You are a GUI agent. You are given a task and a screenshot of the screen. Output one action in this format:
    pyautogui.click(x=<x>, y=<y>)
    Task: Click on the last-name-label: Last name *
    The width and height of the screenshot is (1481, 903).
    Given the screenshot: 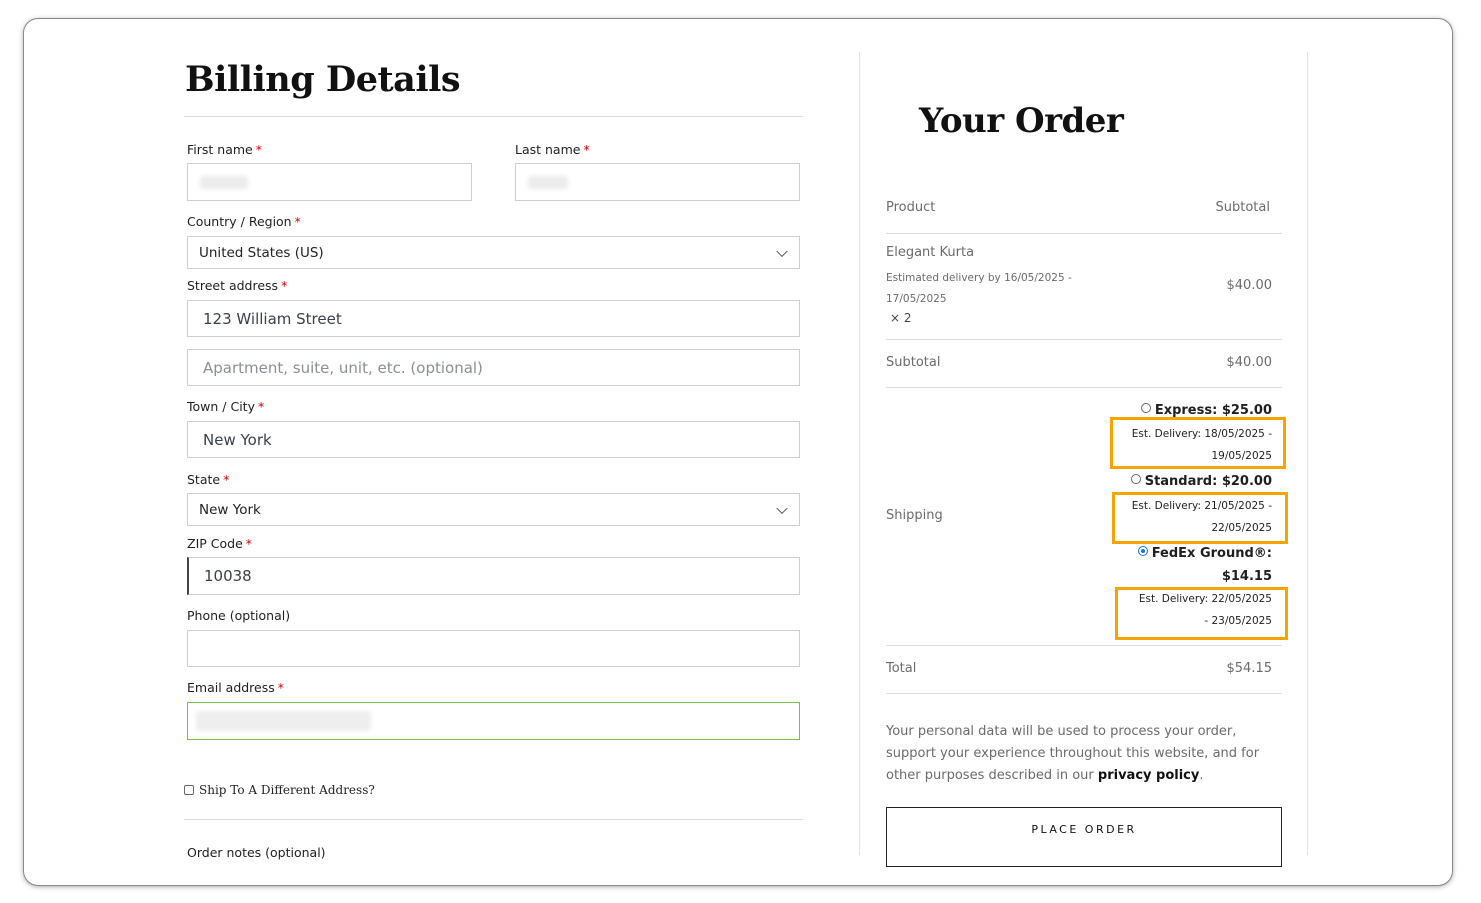 What is the action you would take?
    pyautogui.click(x=552, y=149)
    